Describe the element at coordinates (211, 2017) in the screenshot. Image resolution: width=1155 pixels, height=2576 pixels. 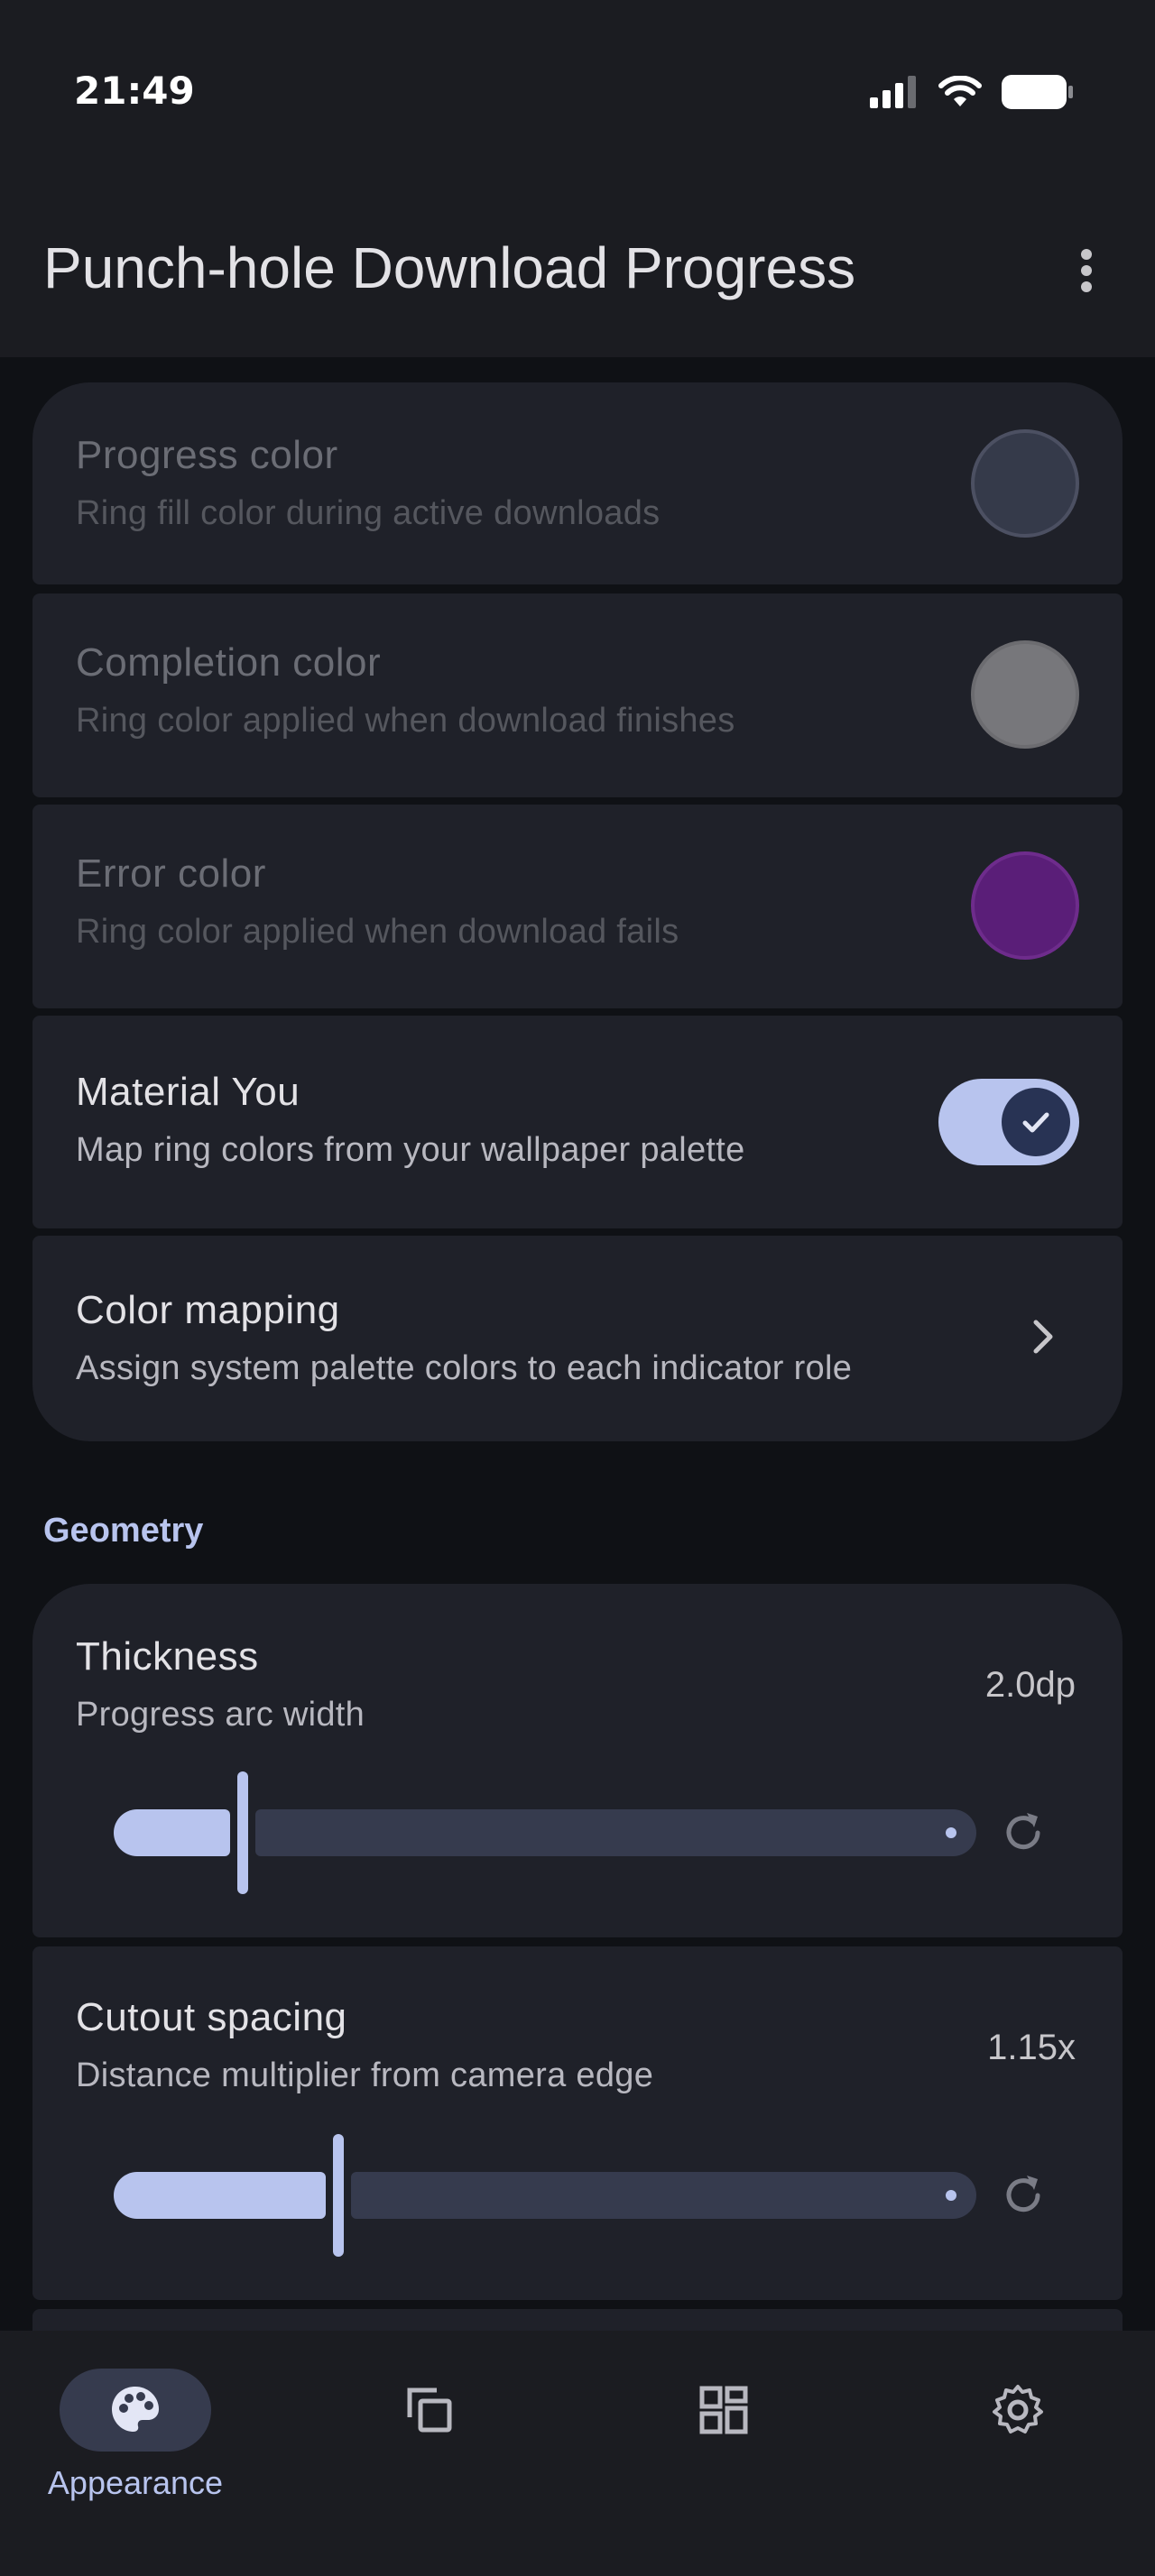
I see `cutout-spacing-title: Cutout spacing` at that location.